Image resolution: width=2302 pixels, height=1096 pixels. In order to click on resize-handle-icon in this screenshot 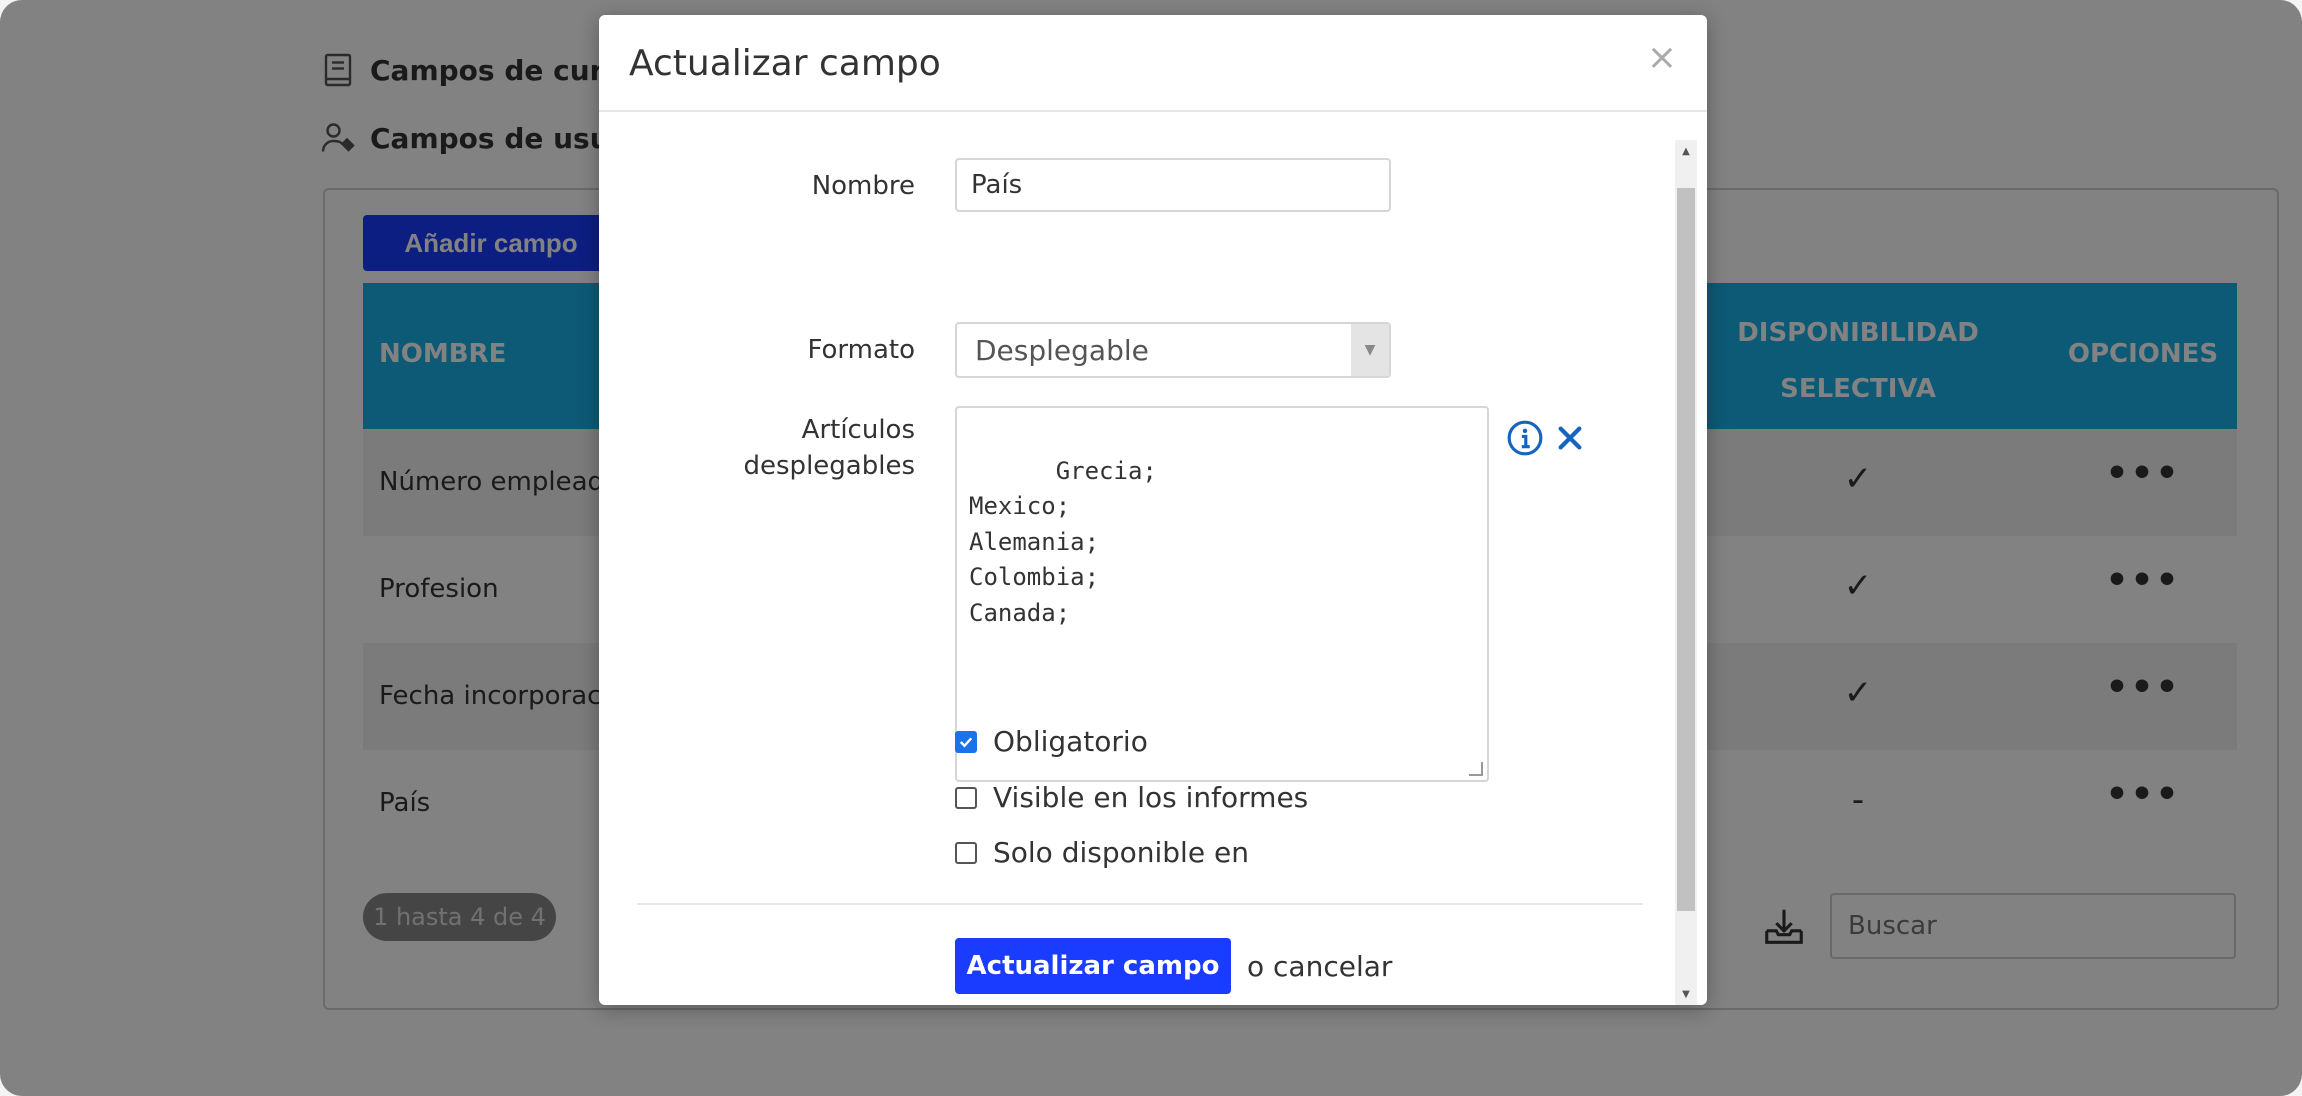, I will do `click(1476, 769)`.